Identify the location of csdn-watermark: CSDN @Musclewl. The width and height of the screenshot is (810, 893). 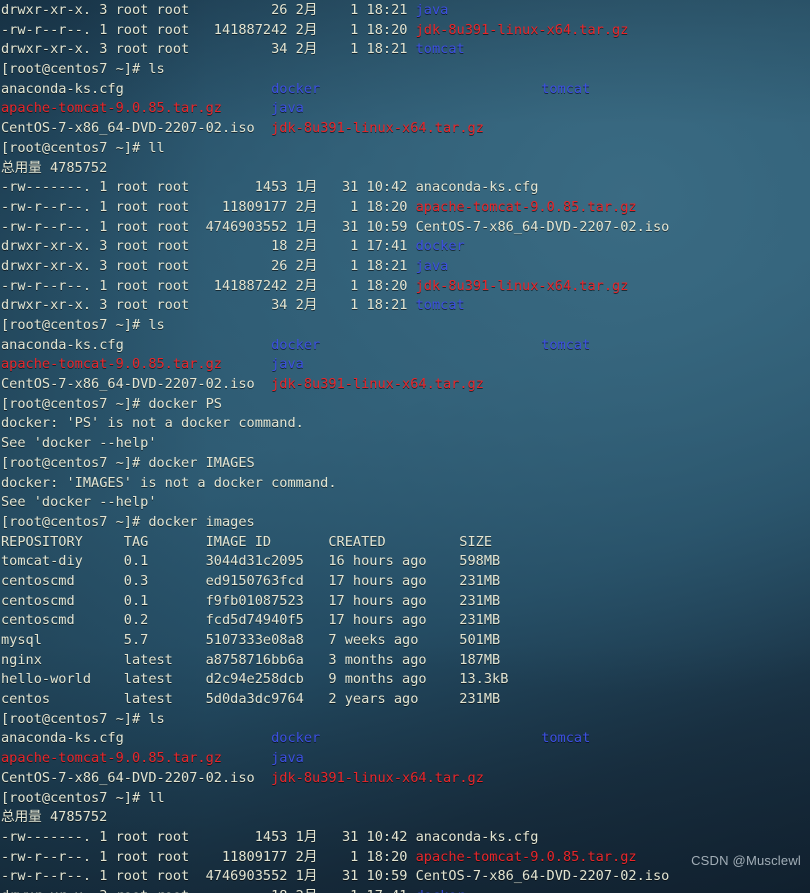
(746, 861).